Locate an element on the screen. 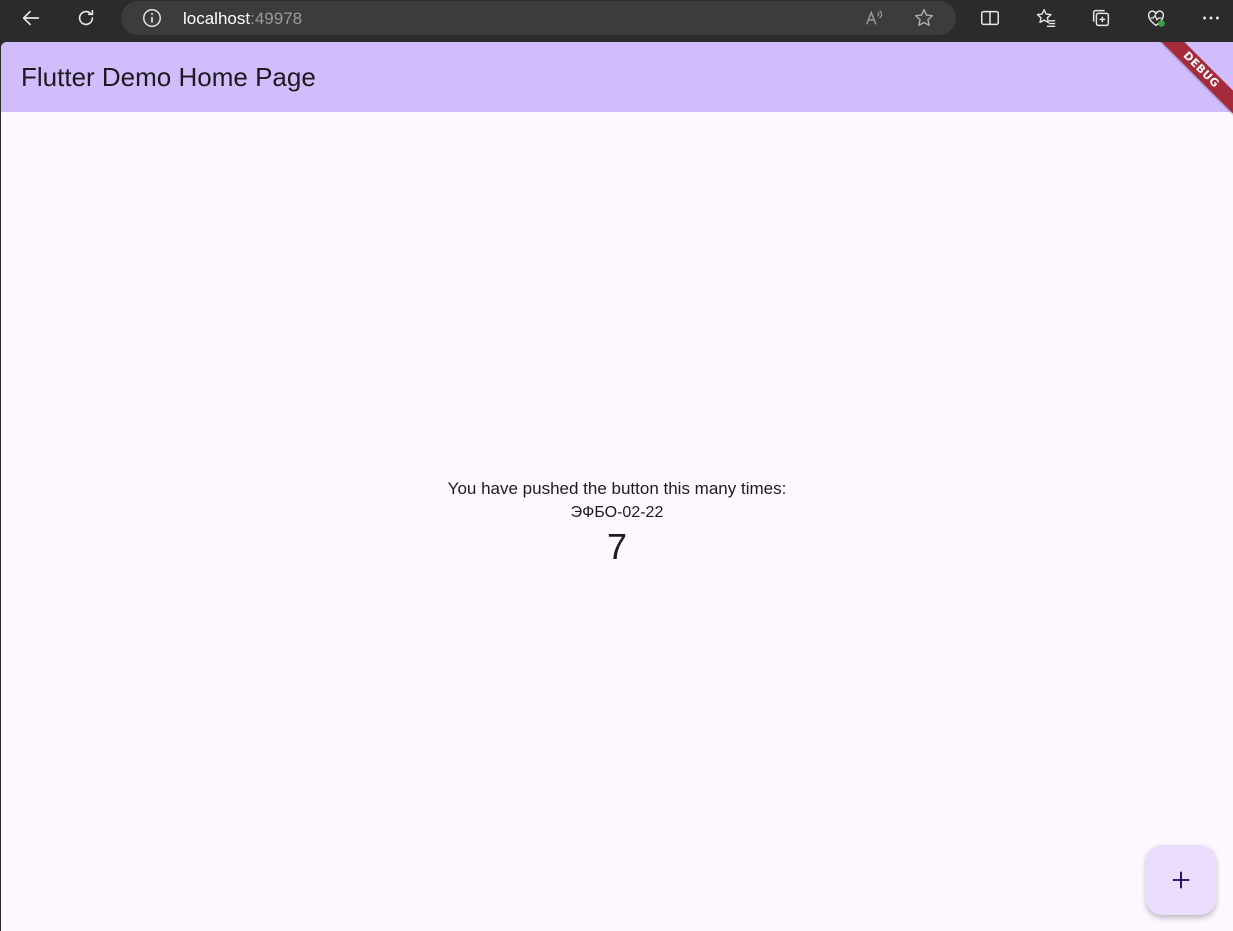  back-arrow-icon is located at coordinates (31, 18).